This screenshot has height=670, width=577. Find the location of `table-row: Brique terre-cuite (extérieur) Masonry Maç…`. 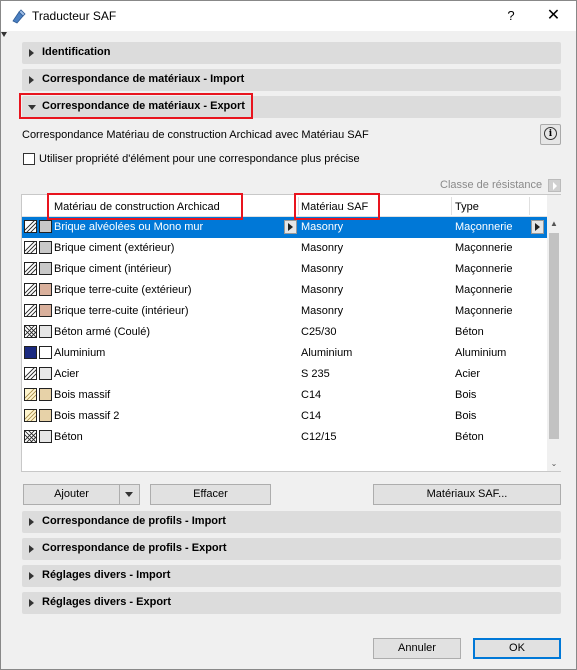

table-row: Brique terre-cuite (extérieur) Masonry Maç… is located at coordinates (284, 290).